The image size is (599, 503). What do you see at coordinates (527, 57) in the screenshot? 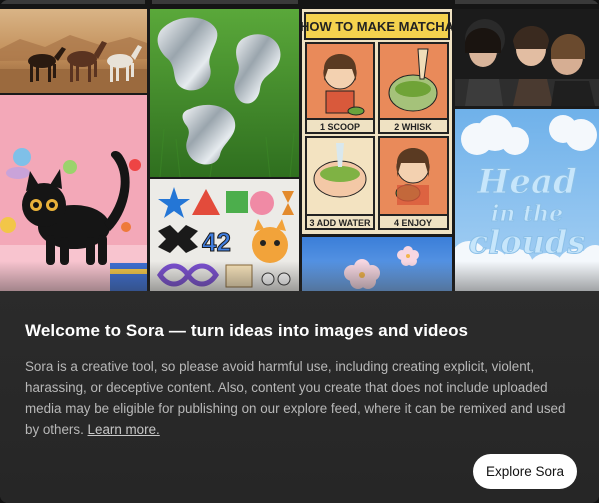
I see `party-photo-image` at bounding box center [527, 57].